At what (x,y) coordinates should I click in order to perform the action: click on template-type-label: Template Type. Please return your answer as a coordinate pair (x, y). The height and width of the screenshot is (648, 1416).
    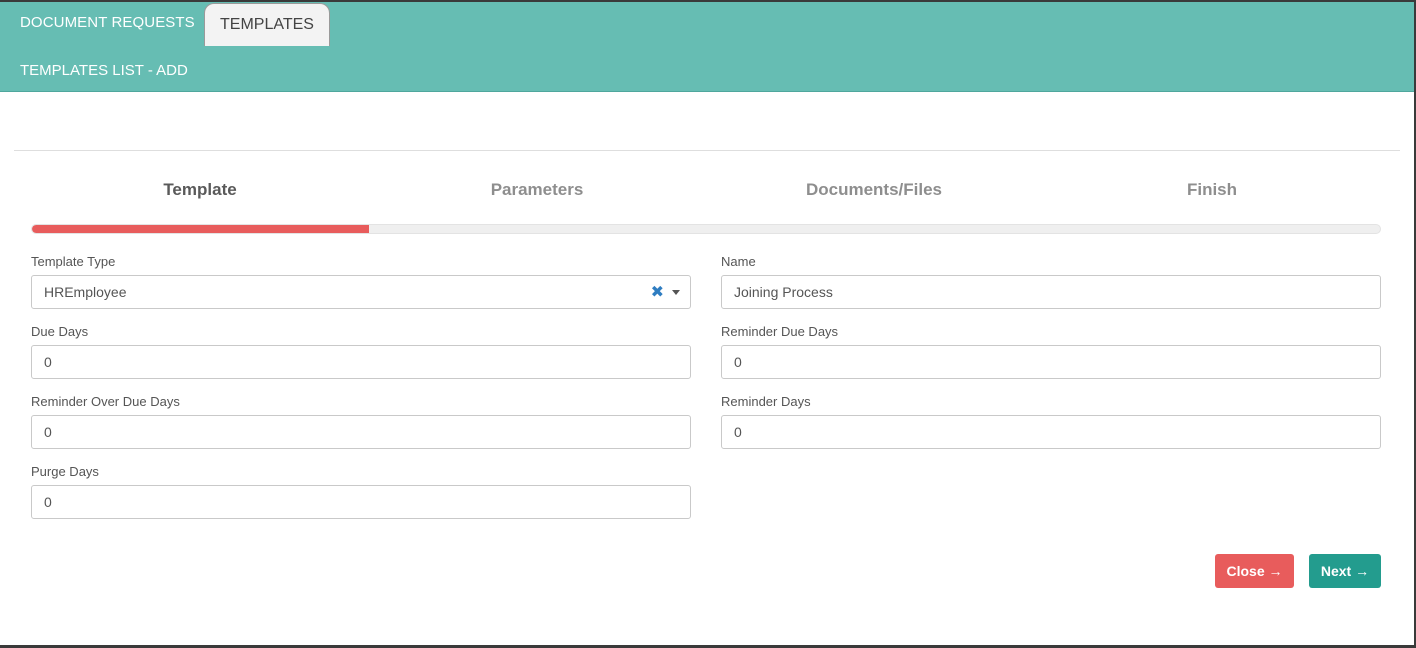
    Looking at the image, I should click on (73, 261).